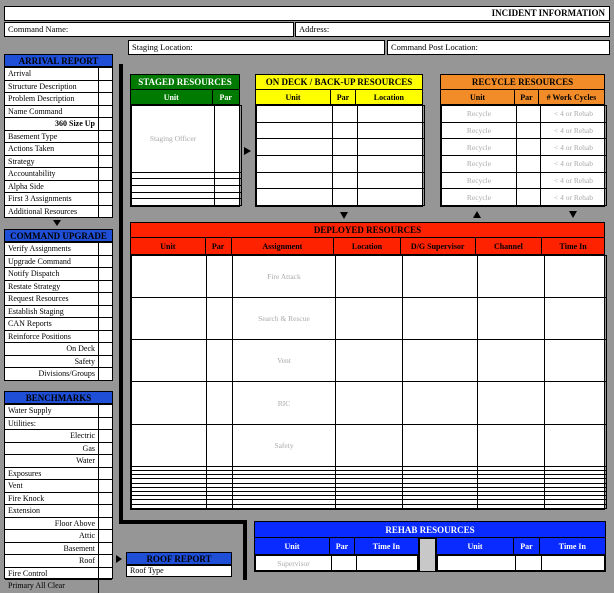 This screenshot has height=593, width=614. I want to click on address-field: Address:, so click(452, 29).